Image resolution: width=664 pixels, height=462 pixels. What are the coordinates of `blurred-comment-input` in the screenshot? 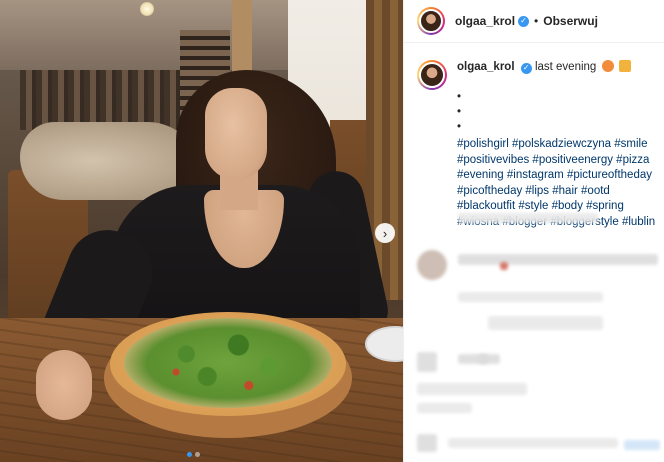 It's located at (533, 443).